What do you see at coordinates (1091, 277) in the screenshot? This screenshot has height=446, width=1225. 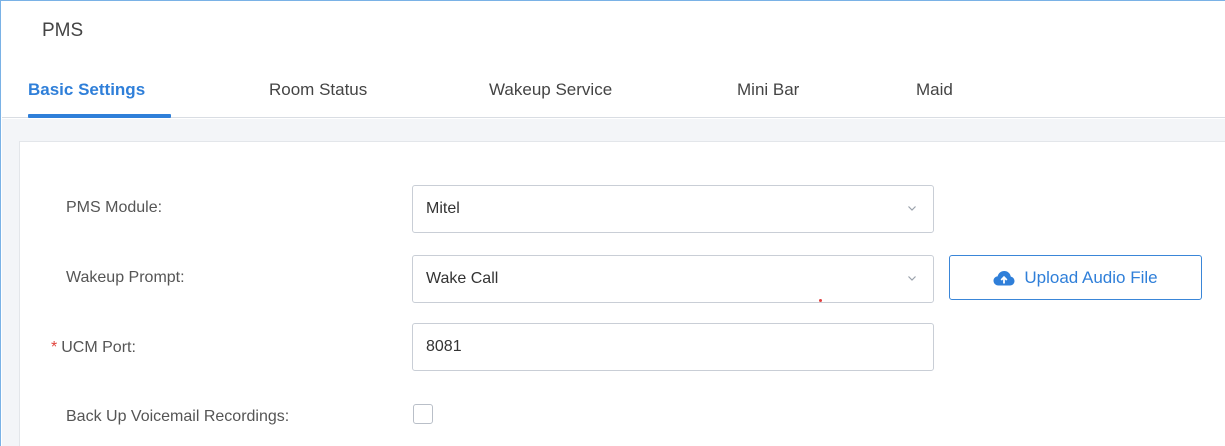 I see `upload-audio-file-label: Upload Audio File` at bounding box center [1091, 277].